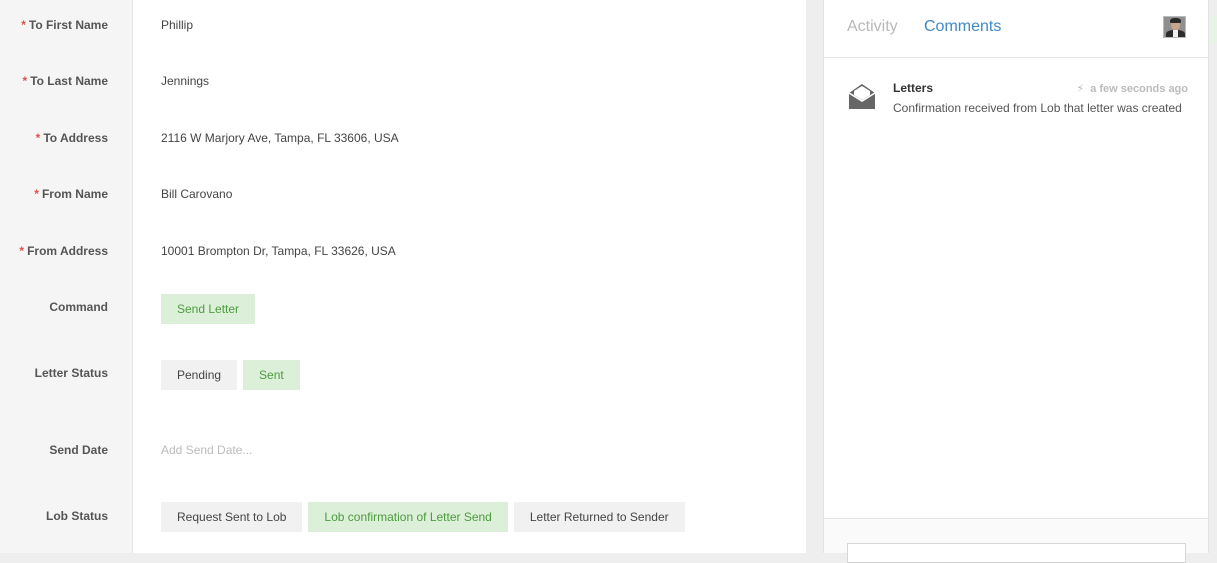  Describe the element at coordinates (78, 450) in the screenshot. I see `send-date-label: Send Date` at that location.